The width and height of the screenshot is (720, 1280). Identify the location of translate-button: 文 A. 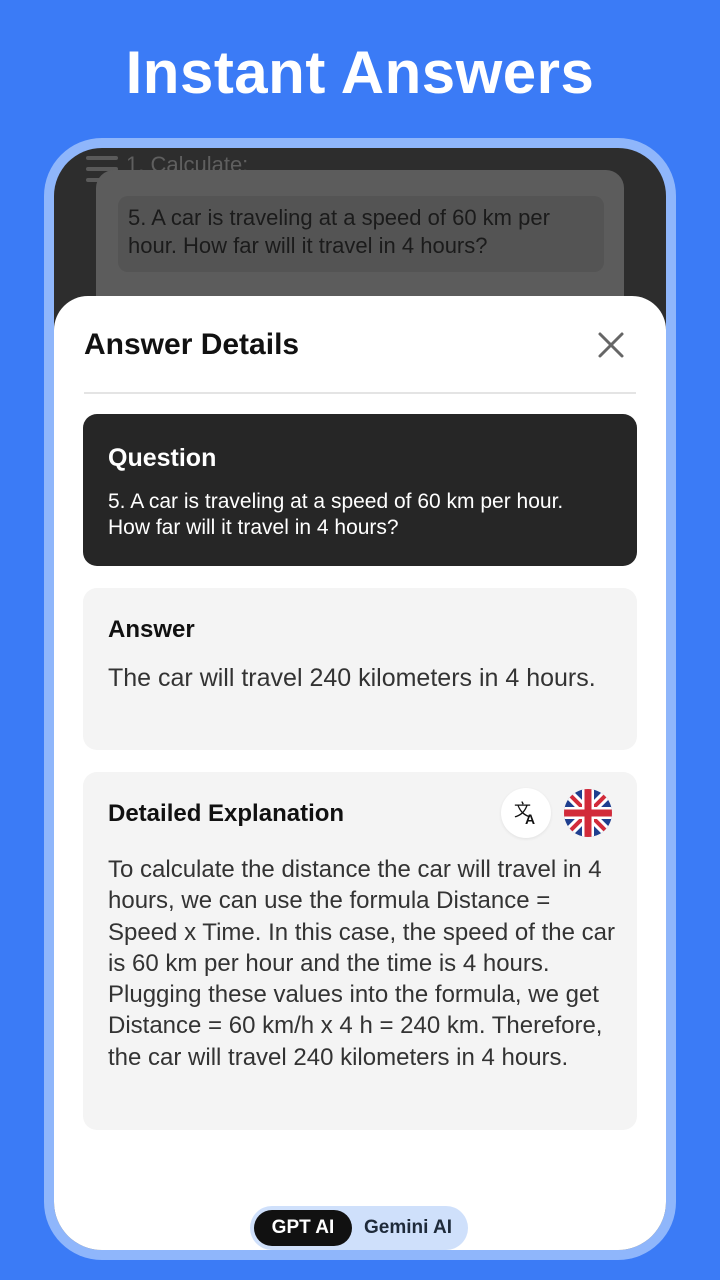
(526, 813).